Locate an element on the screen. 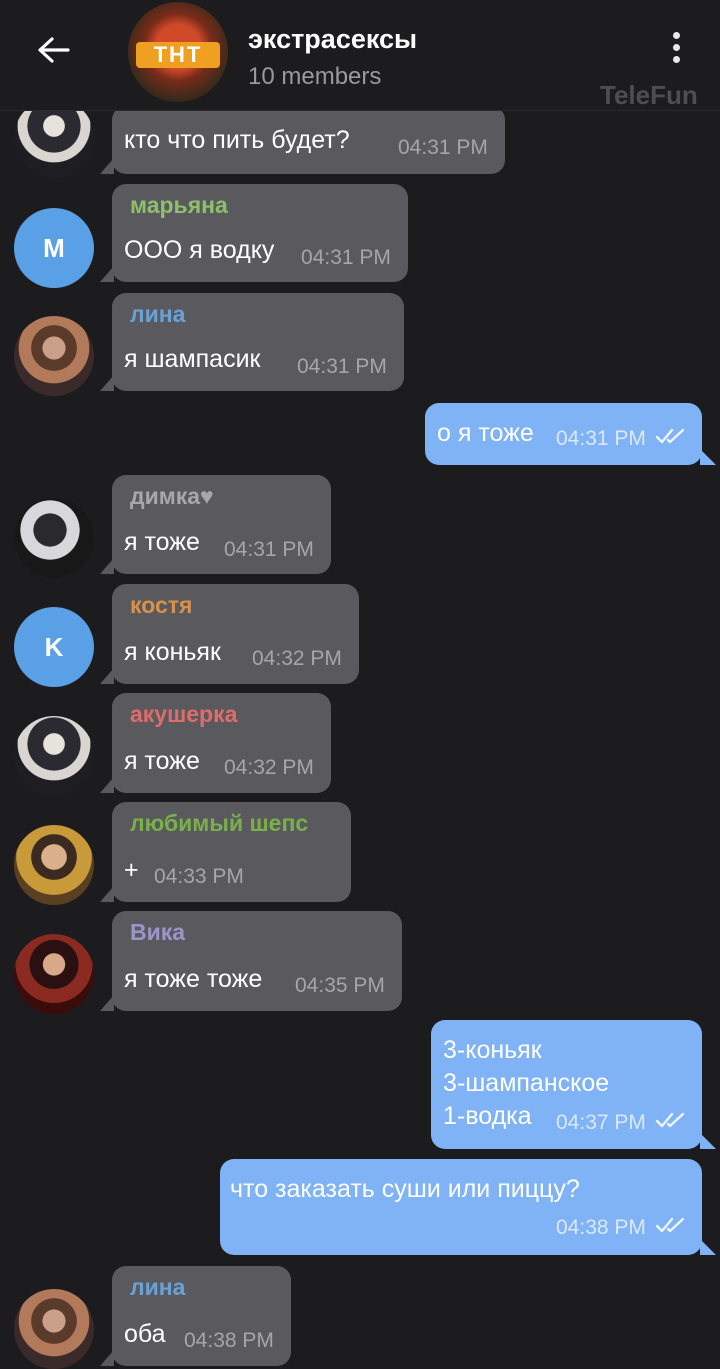  outgoing-message-bubble: 3-коньяк 3-шампанское 1-водка 04:37 PM is located at coordinates (573, 1084).